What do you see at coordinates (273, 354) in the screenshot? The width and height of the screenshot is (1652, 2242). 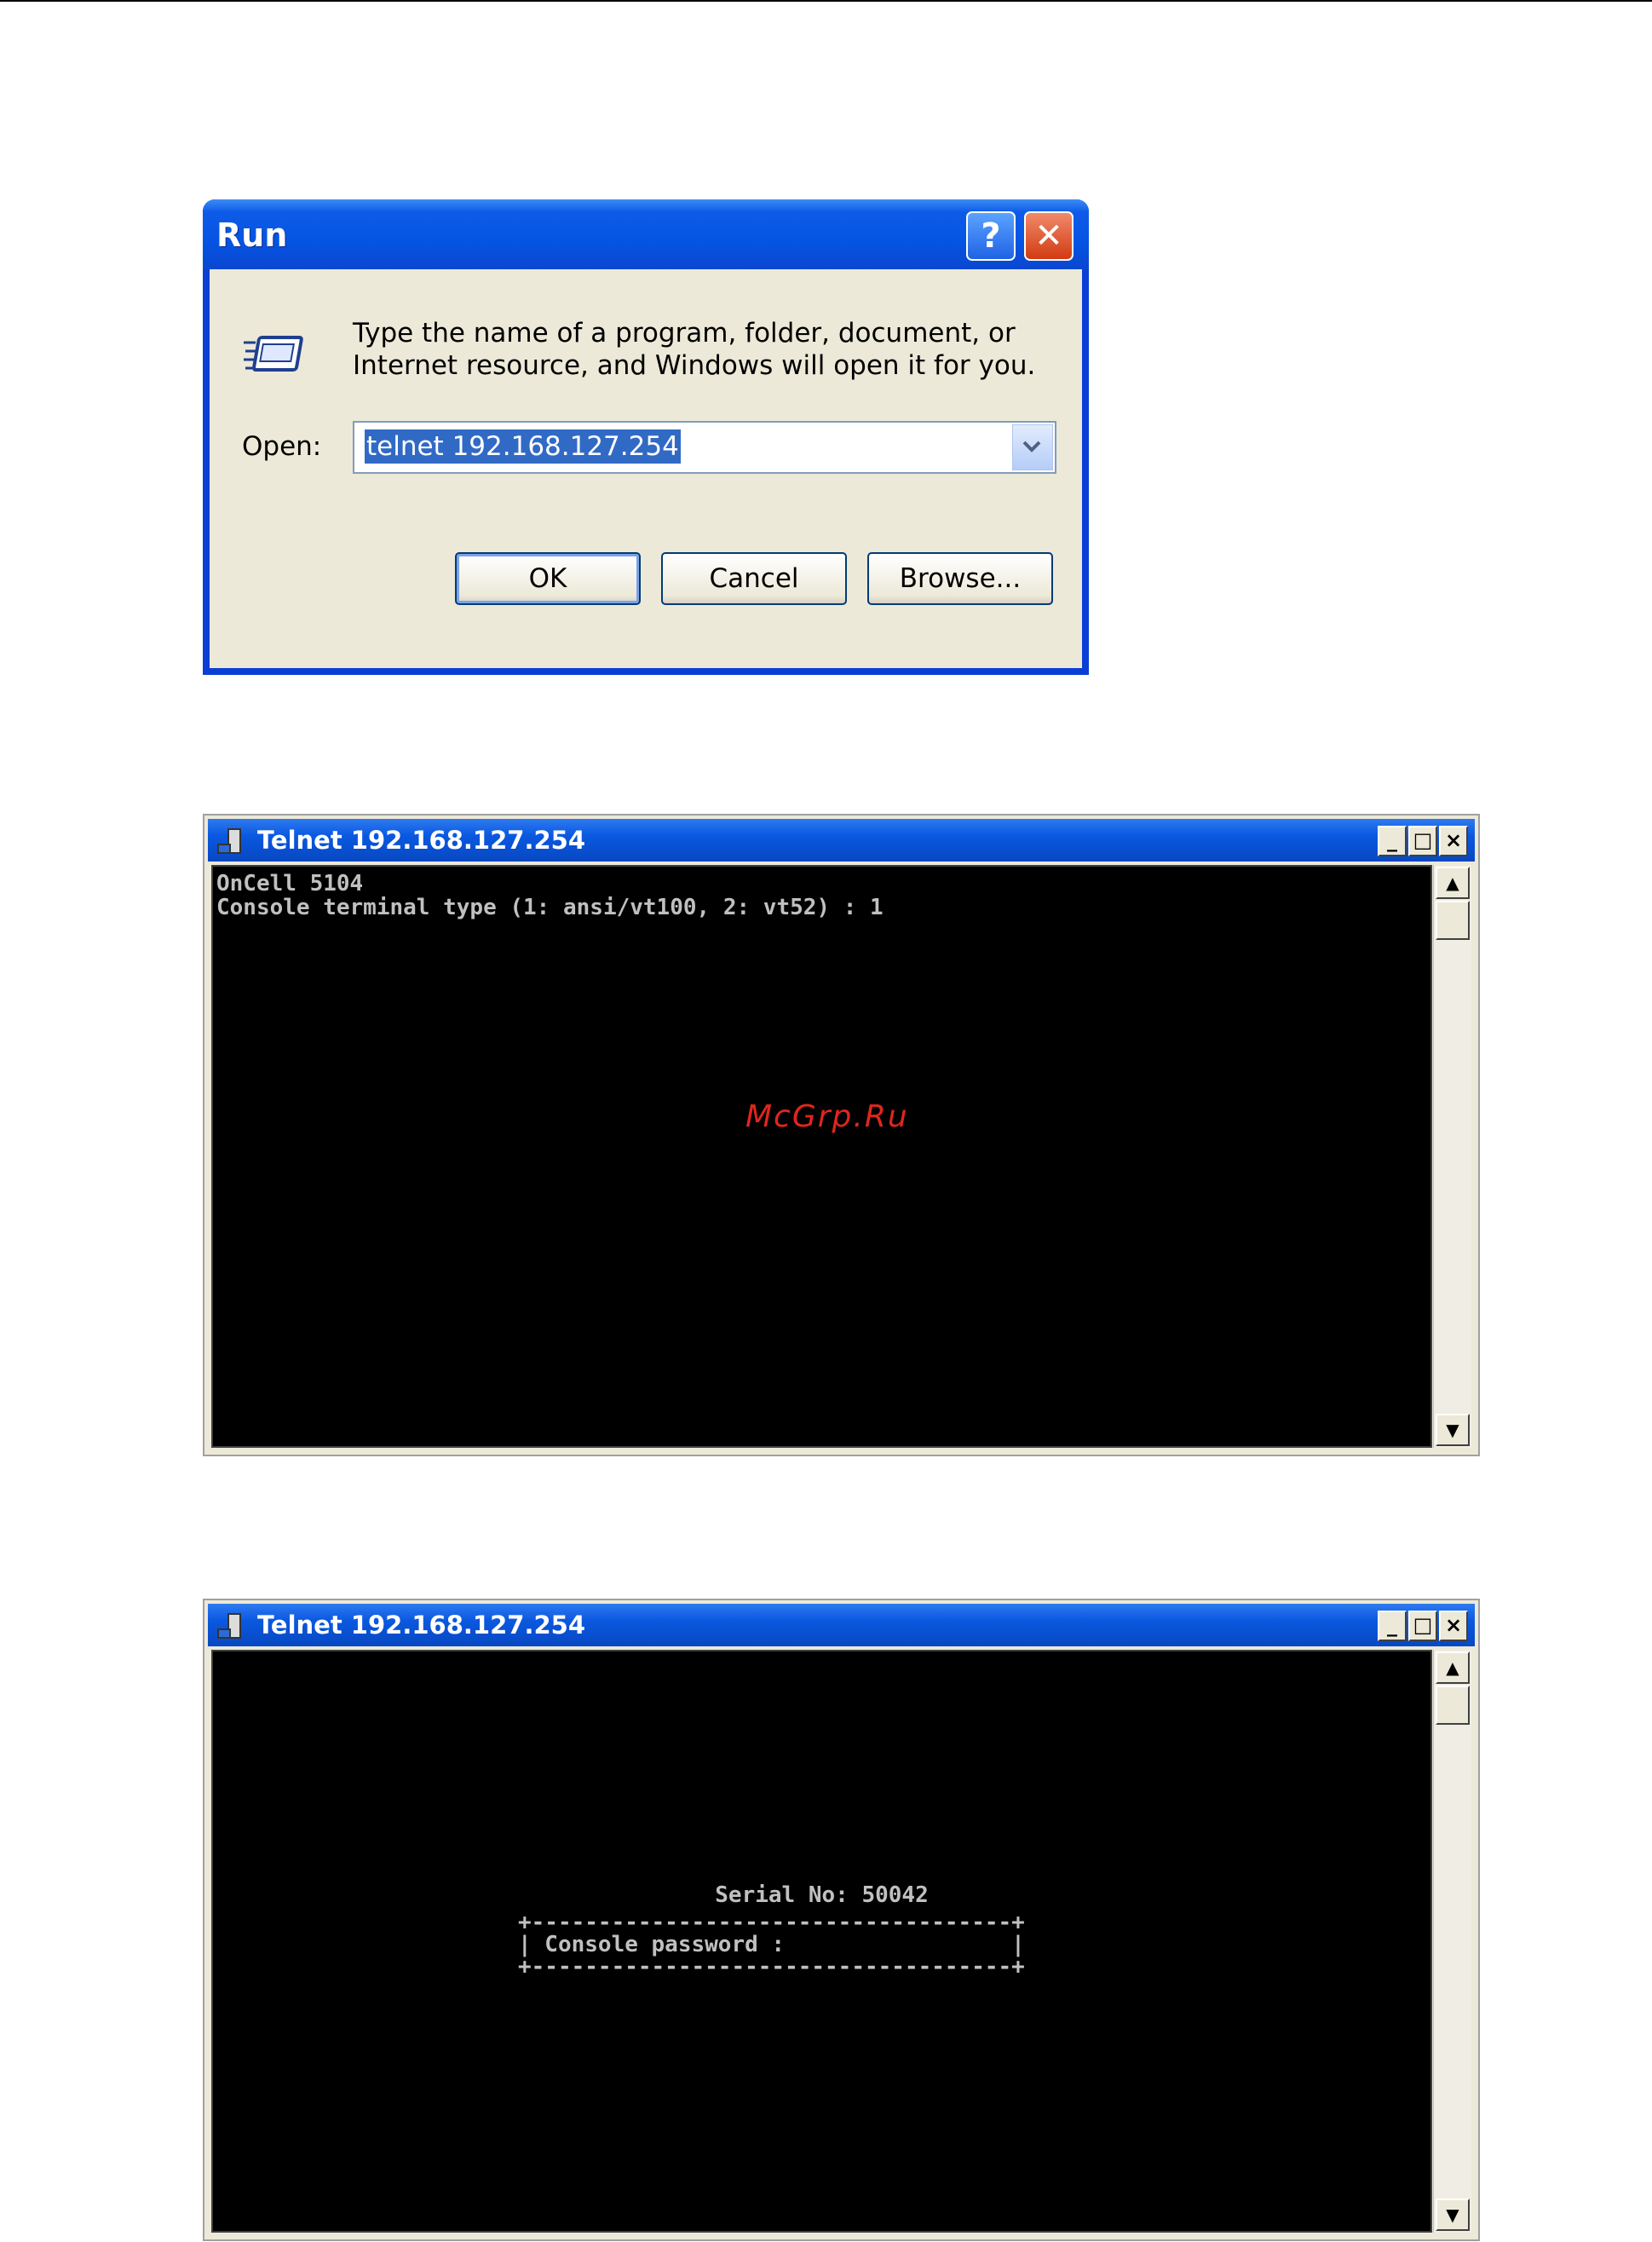 I see `run-program-icon` at bounding box center [273, 354].